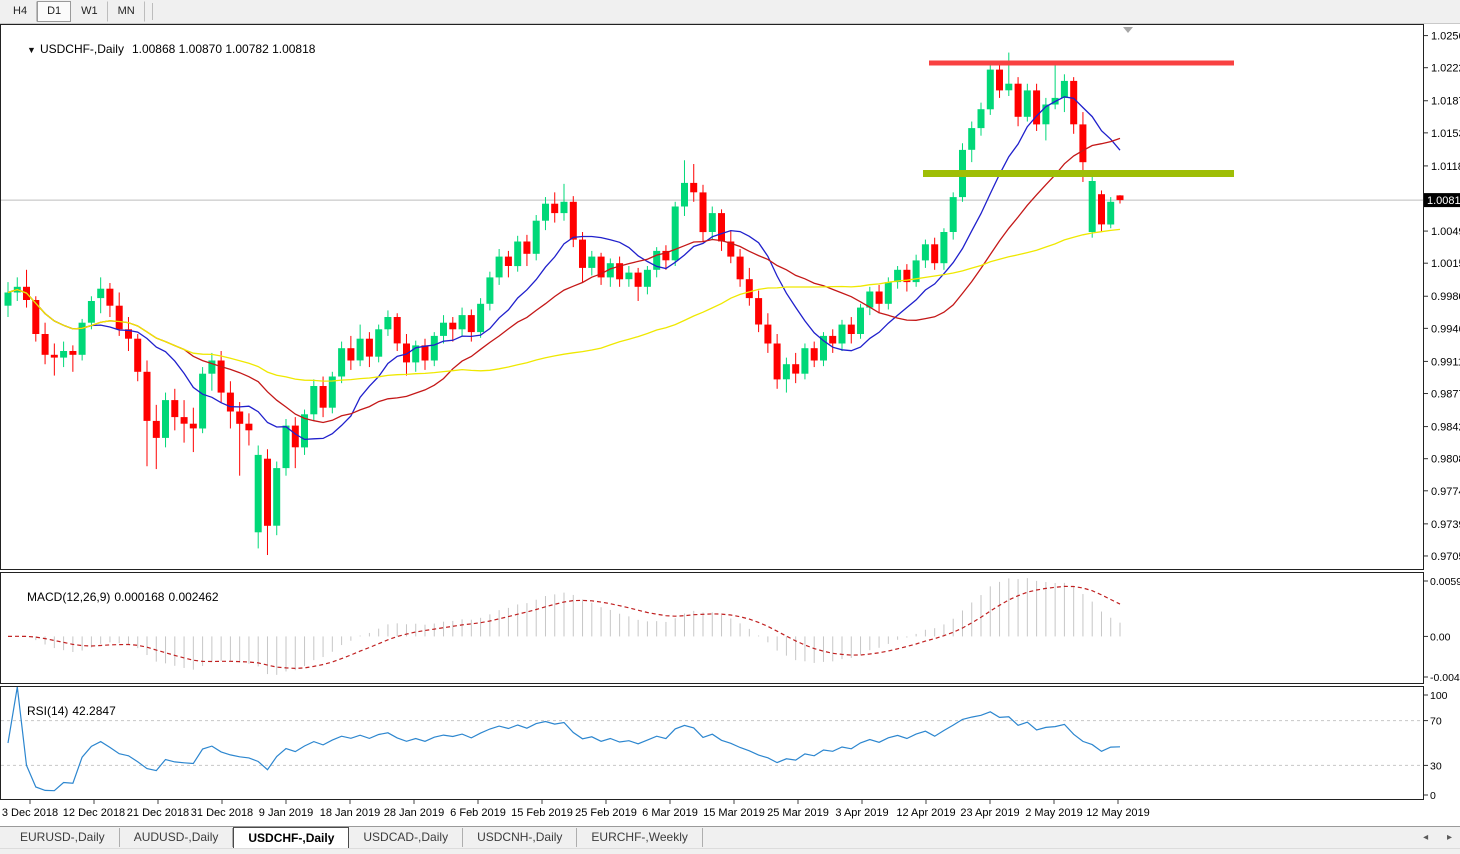  Describe the element at coordinates (1445, 134) in the screenshot. I see `svg-text: 1.01530` at that location.